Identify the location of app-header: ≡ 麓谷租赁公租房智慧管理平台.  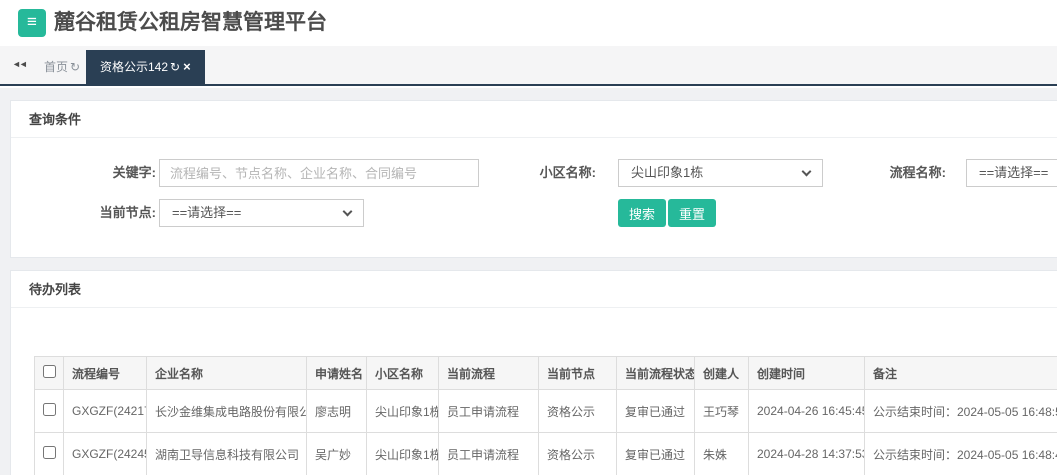
(528, 23).